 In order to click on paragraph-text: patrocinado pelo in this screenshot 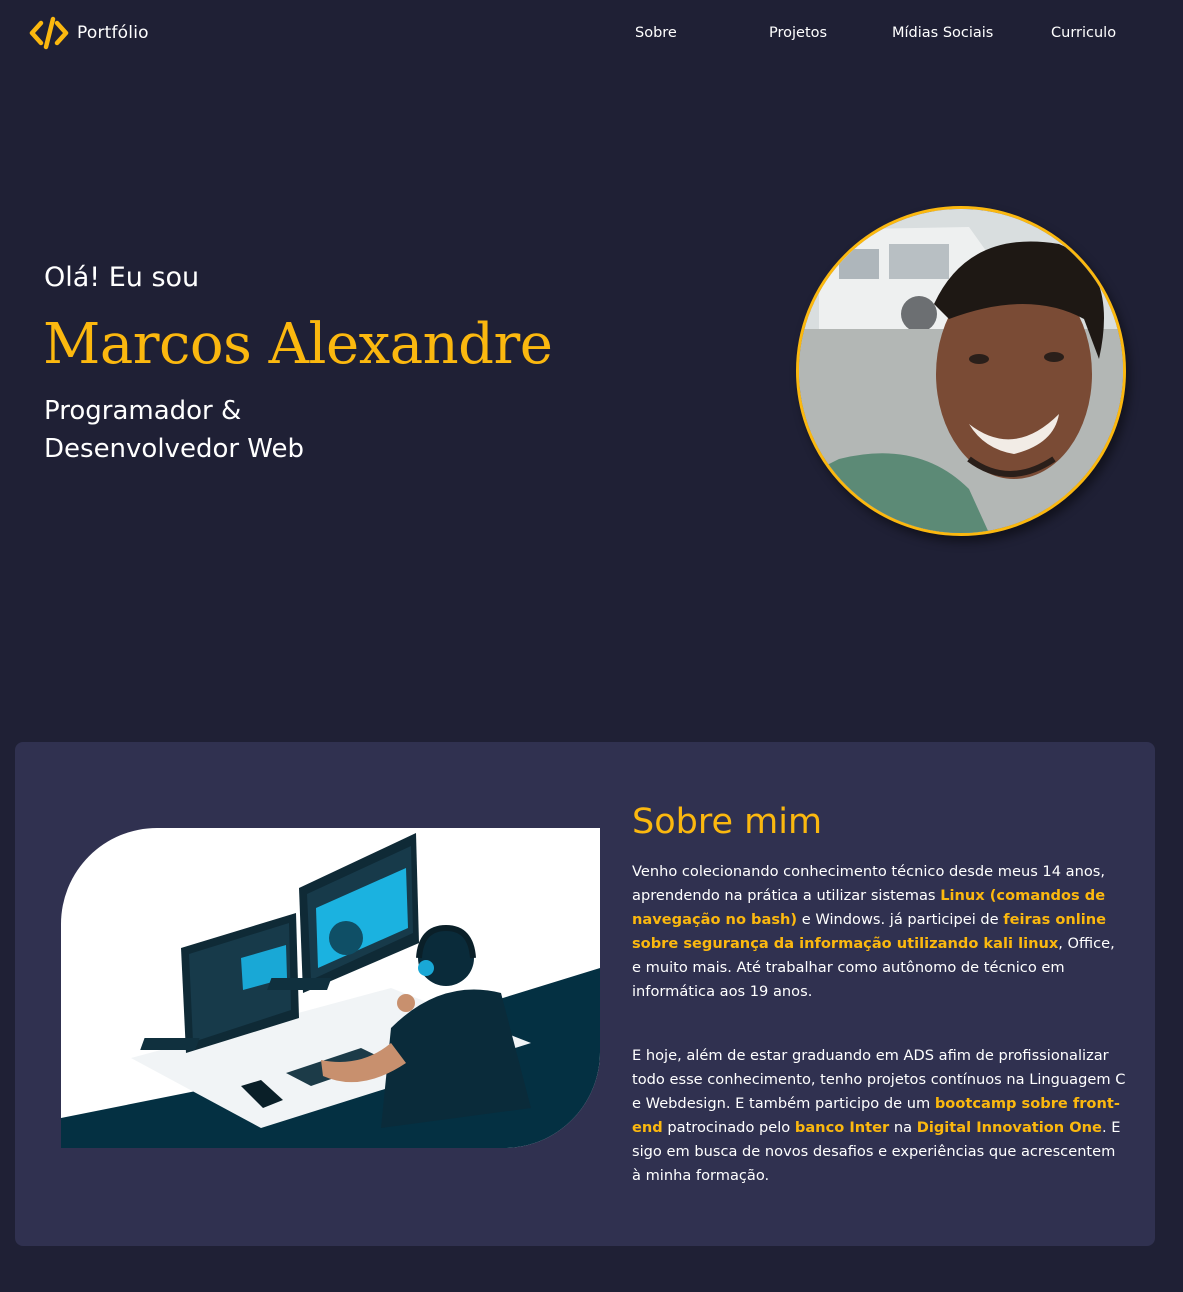, I will do `click(728, 1127)`.